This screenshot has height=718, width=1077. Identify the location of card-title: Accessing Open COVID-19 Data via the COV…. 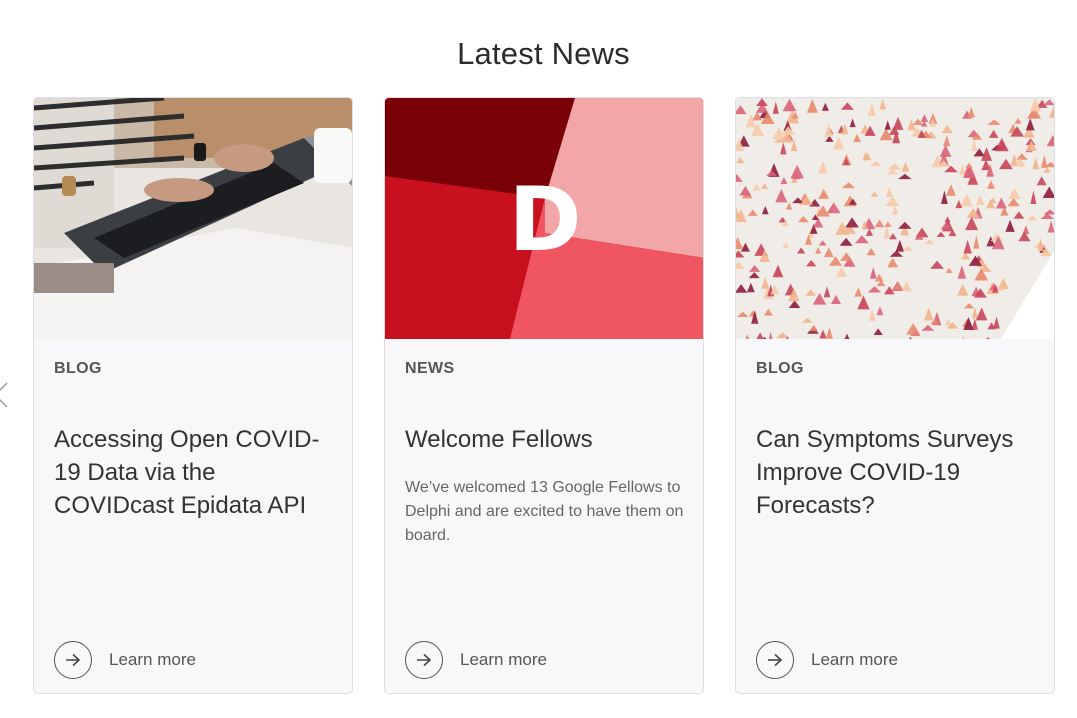
(194, 472).